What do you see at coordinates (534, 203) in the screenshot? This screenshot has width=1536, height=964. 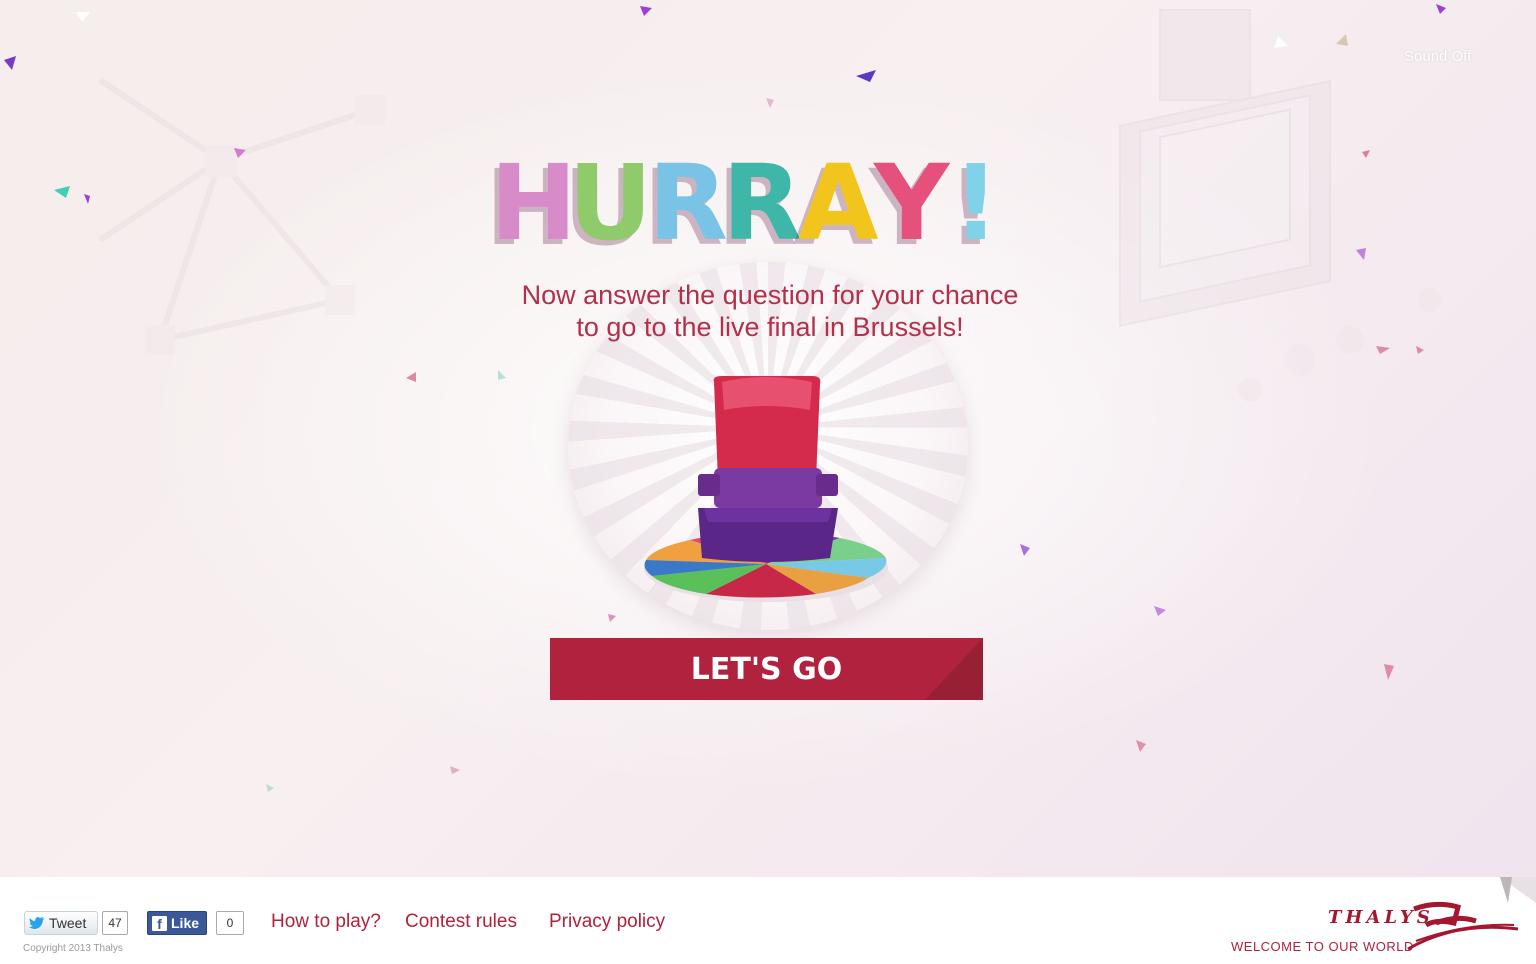 I see `hurray-letter: H` at bounding box center [534, 203].